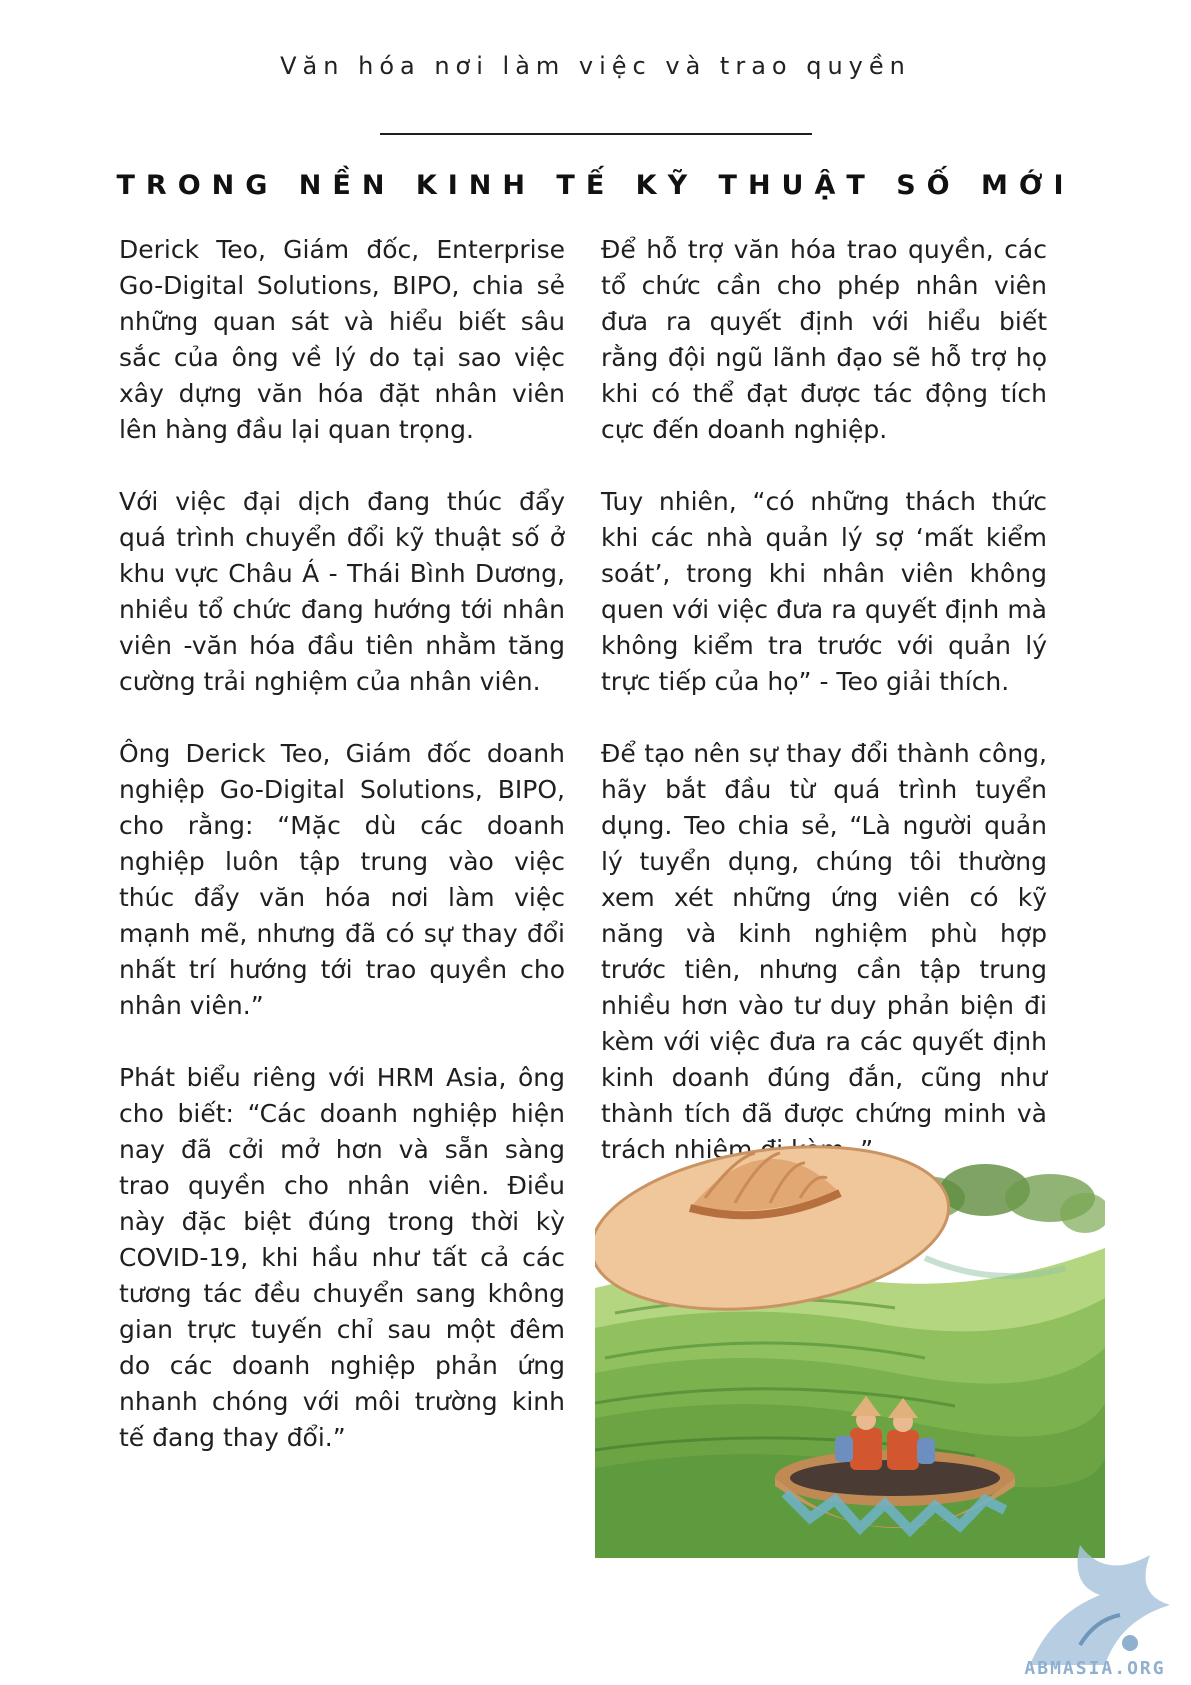 This screenshot has height=1685, width=1191. What do you see at coordinates (596, 134) in the screenshot?
I see `divider-rule` at bounding box center [596, 134].